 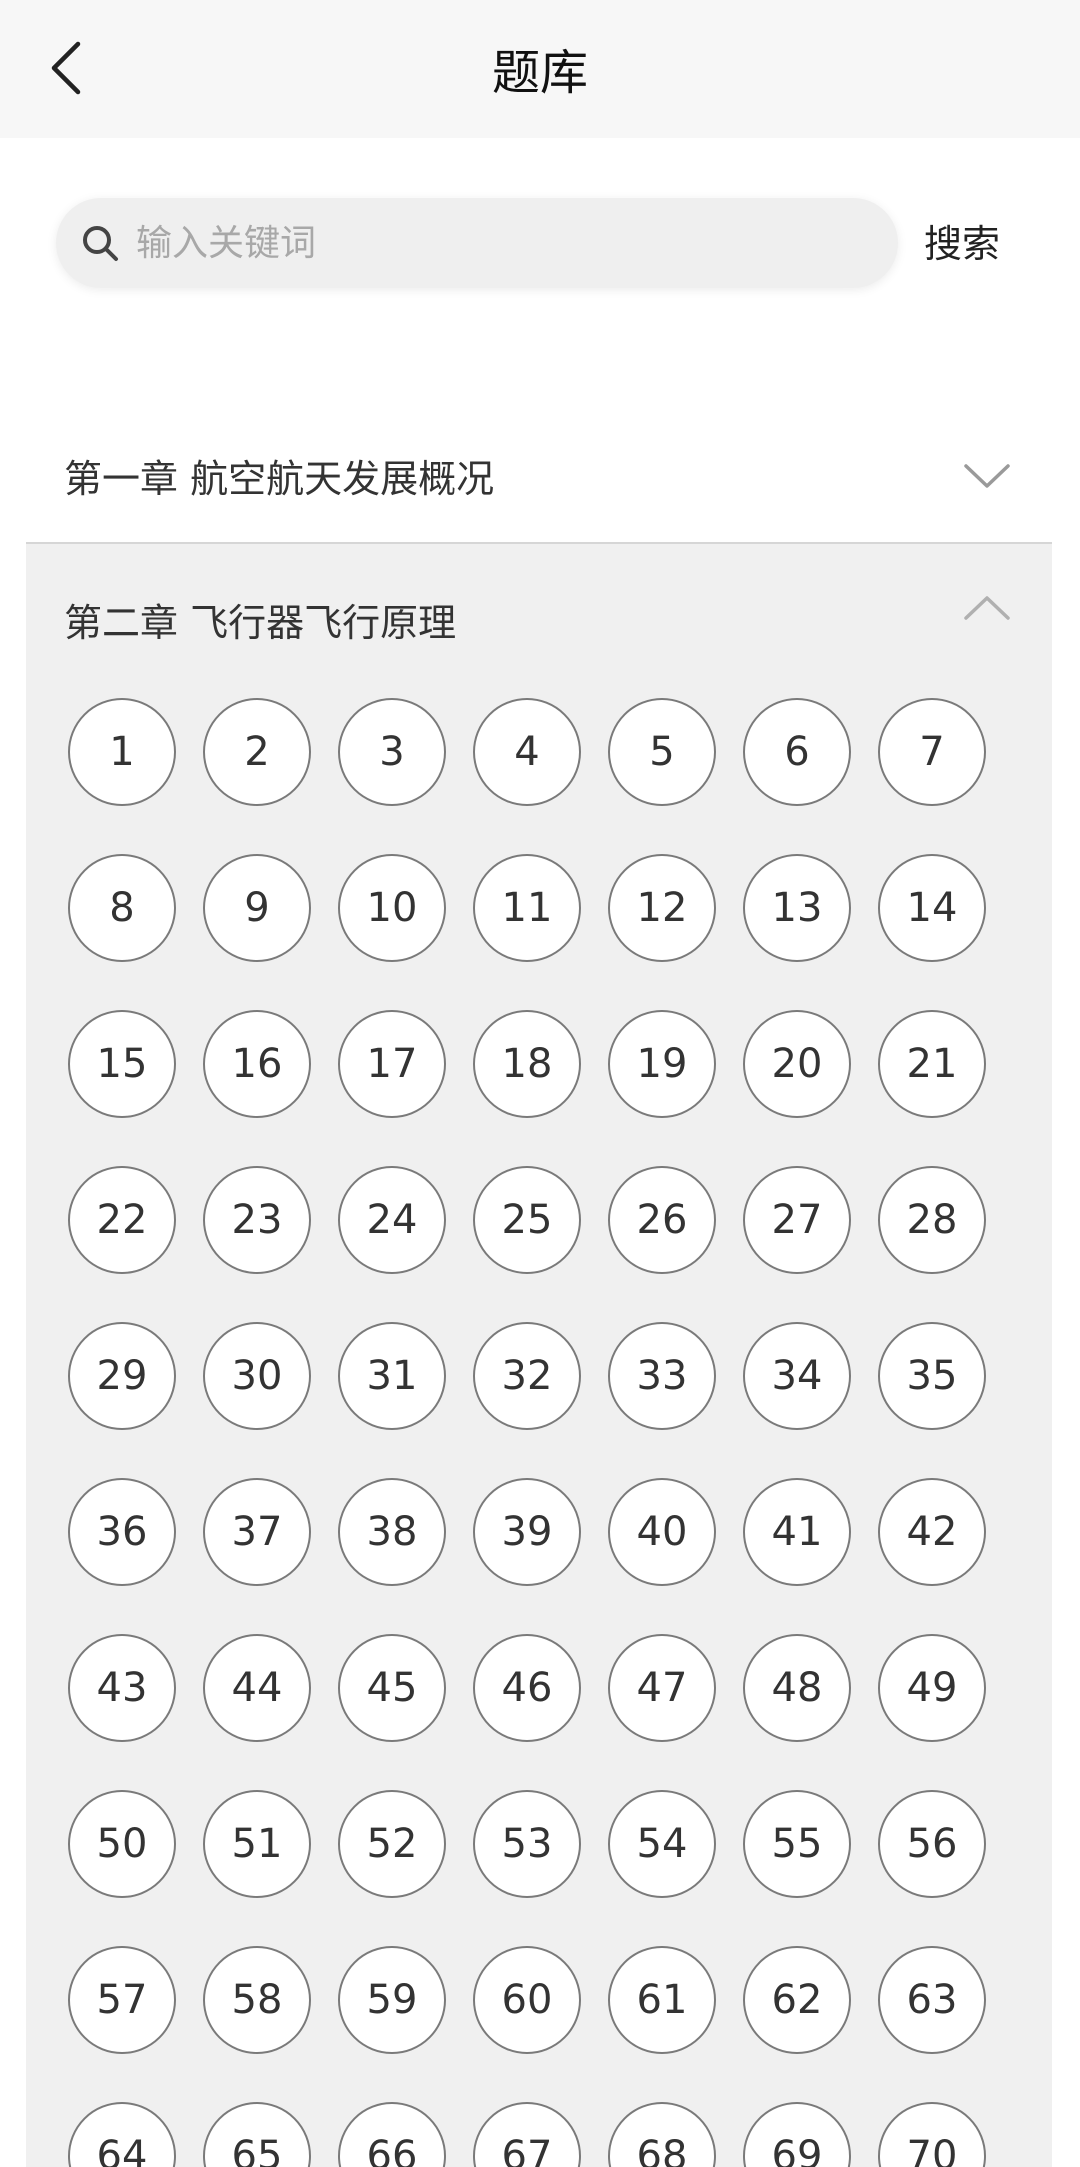 I want to click on question-number-button: 62, so click(x=797, y=2000).